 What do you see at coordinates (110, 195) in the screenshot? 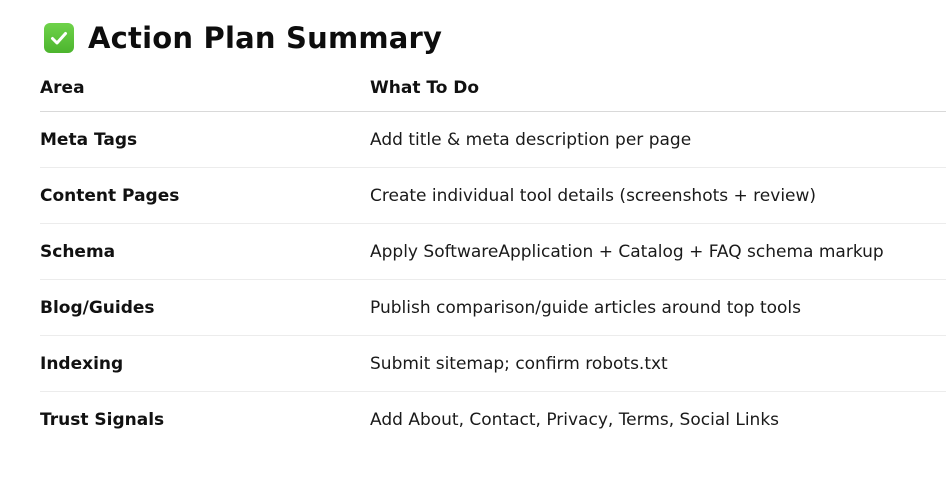
I see `area-cell: Content Pages` at bounding box center [110, 195].